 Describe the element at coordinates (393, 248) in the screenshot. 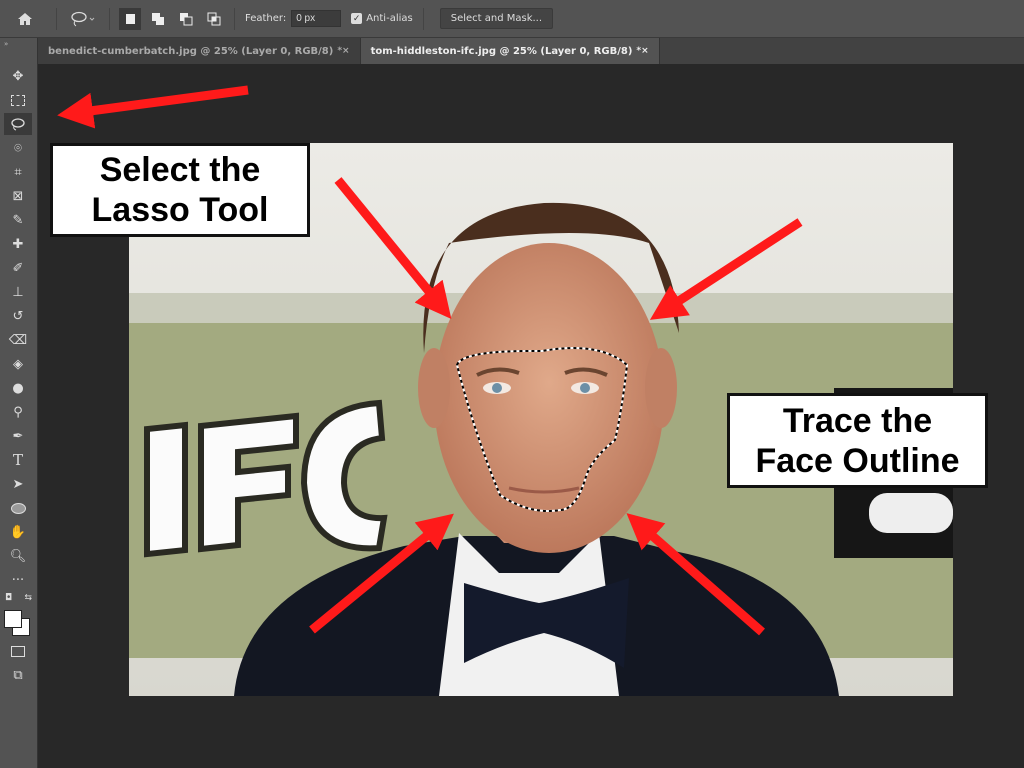

I see `arrow-forehead-left` at that location.